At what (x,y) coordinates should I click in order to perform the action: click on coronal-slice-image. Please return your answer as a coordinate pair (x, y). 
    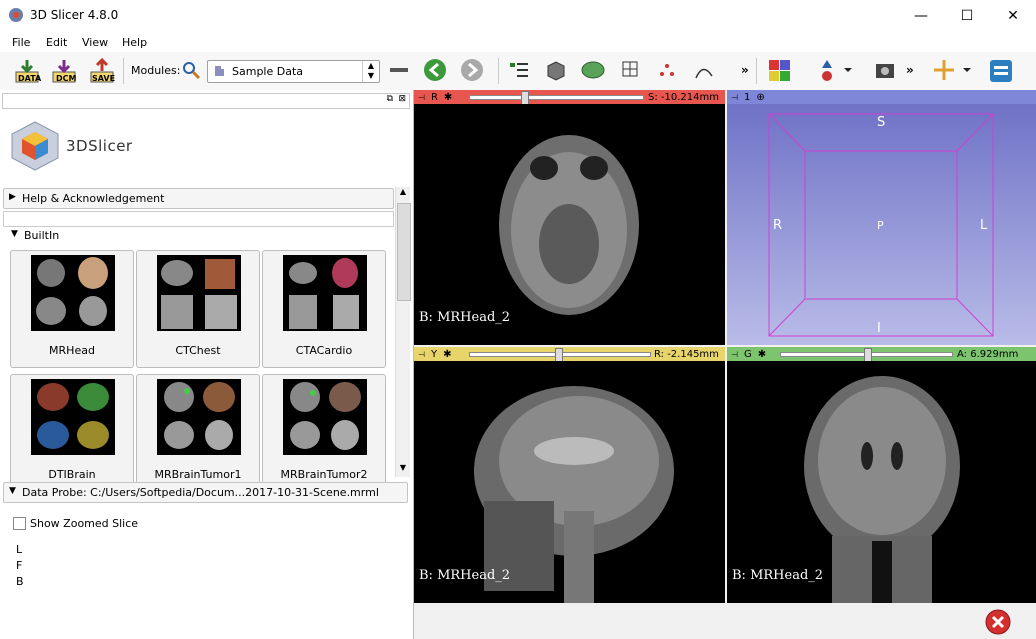
    Looking at the image, I should click on (882, 489).